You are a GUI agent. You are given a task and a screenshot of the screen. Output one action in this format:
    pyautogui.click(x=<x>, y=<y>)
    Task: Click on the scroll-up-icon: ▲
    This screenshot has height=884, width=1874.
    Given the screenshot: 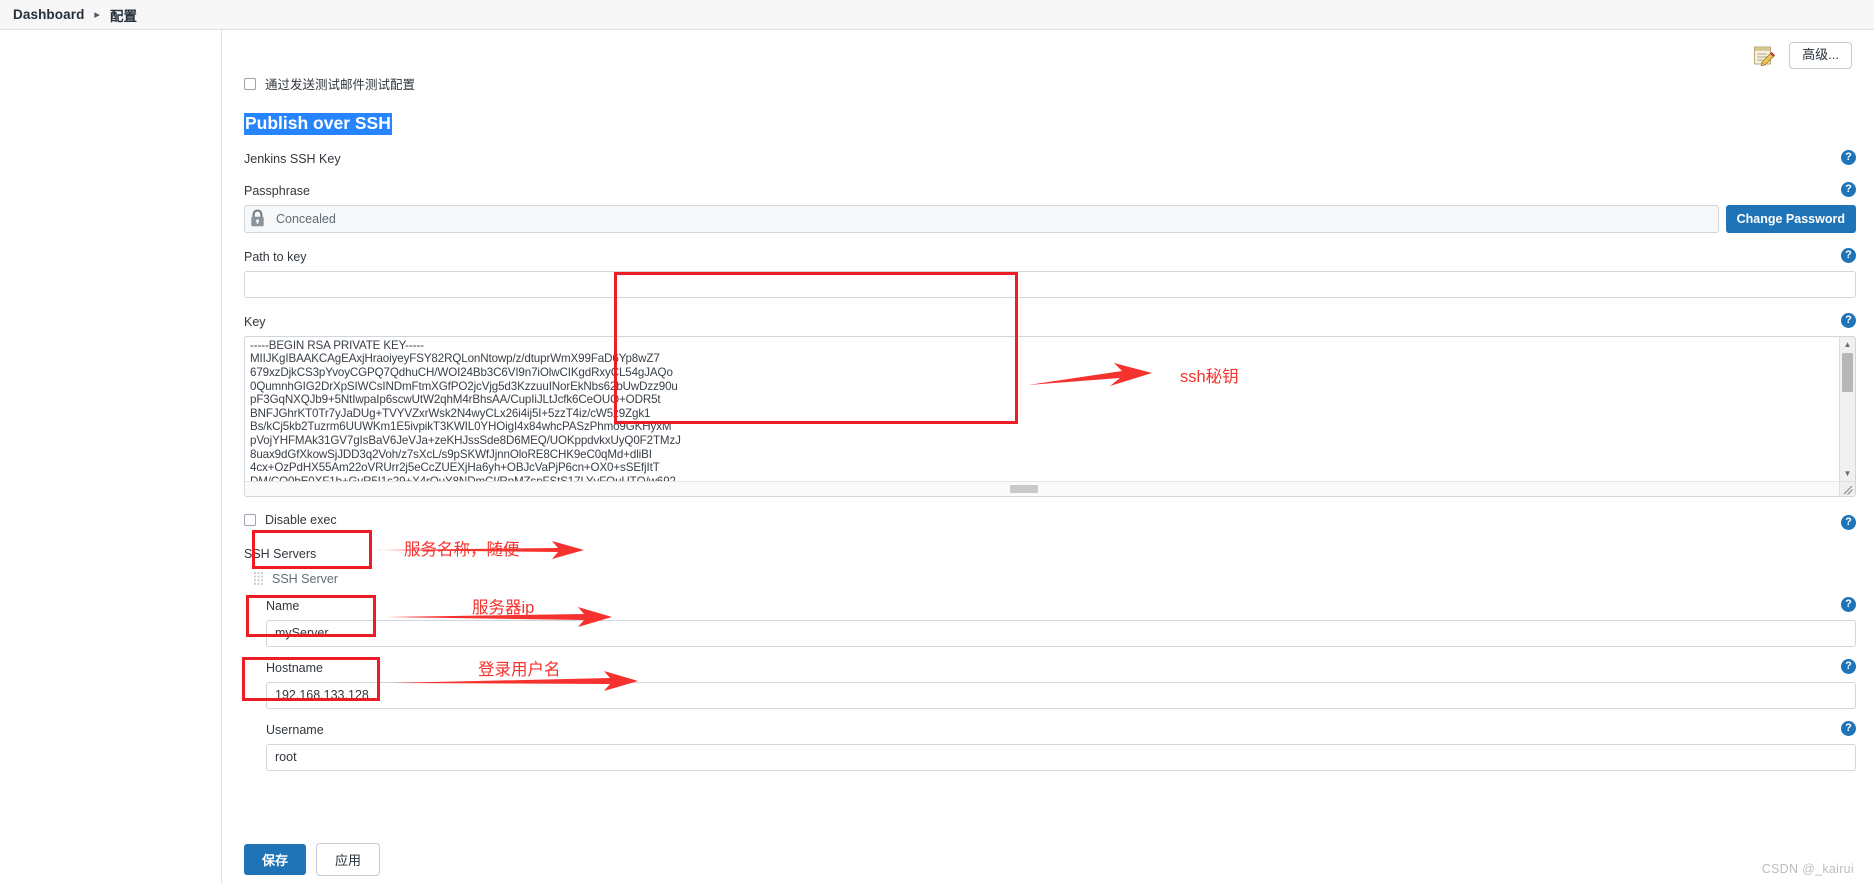 What is the action you would take?
    pyautogui.click(x=1847, y=344)
    